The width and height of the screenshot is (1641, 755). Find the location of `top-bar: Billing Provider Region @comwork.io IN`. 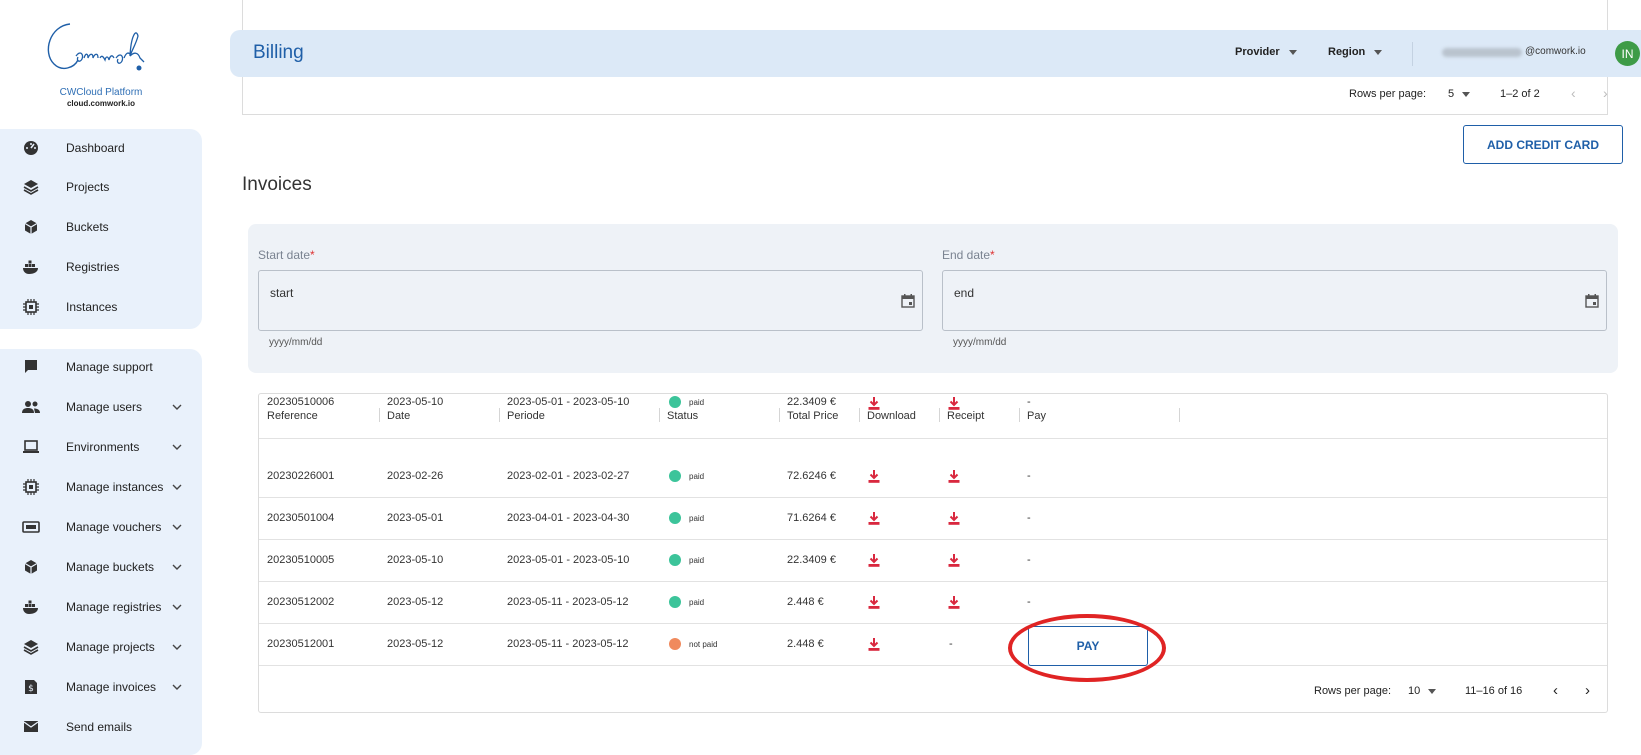

top-bar: Billing Provider Region @comwork.io IN is located at coordinates (935, 53).